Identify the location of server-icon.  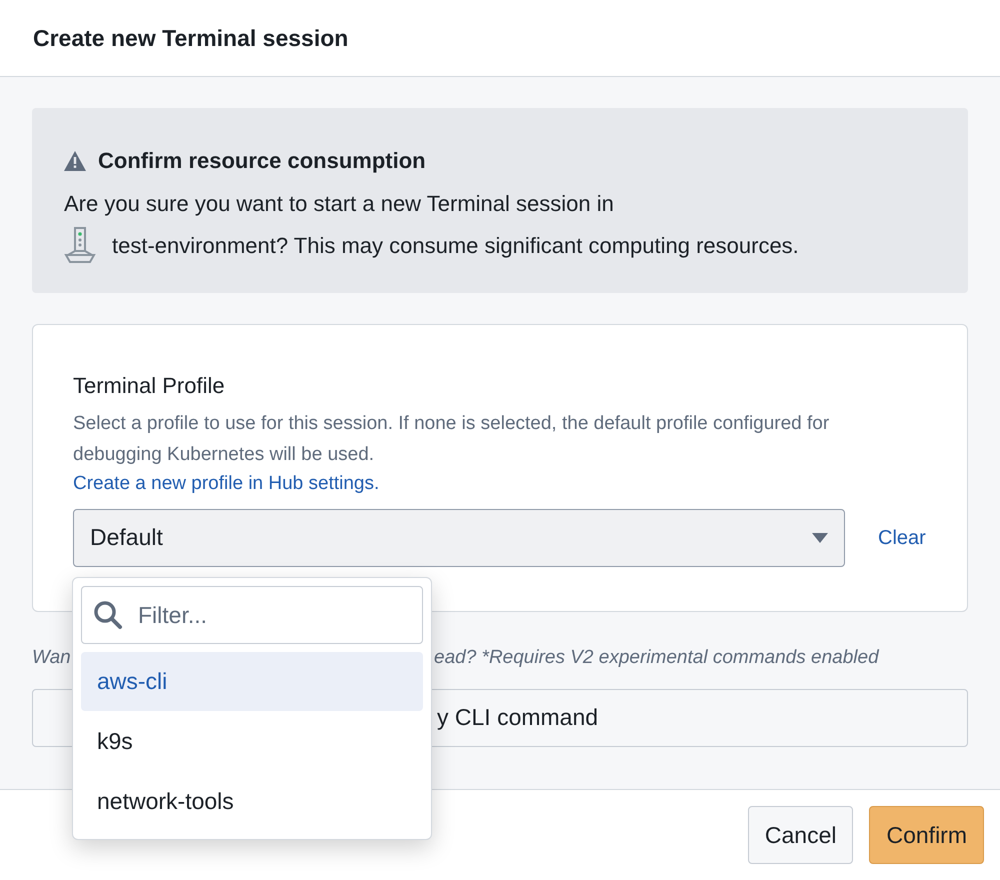
(81, 245).